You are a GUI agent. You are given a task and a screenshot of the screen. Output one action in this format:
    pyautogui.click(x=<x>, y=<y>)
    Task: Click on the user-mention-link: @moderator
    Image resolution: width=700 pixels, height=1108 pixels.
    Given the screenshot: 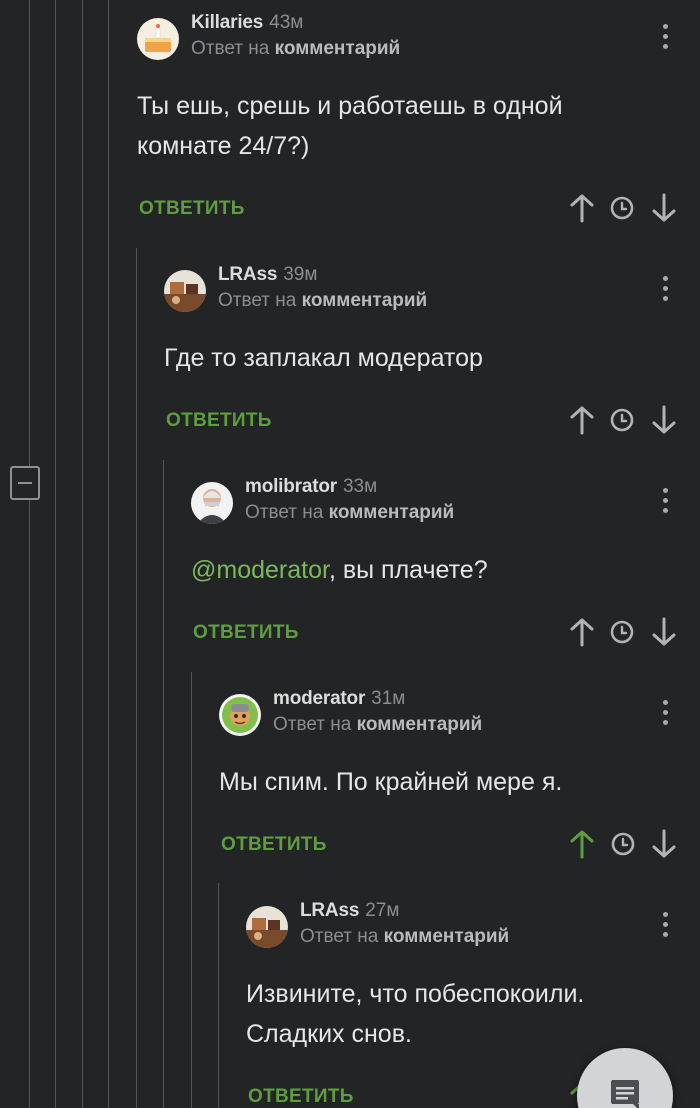 What is the action you would take?
    pyautogui.click(x=260, y=570)
    